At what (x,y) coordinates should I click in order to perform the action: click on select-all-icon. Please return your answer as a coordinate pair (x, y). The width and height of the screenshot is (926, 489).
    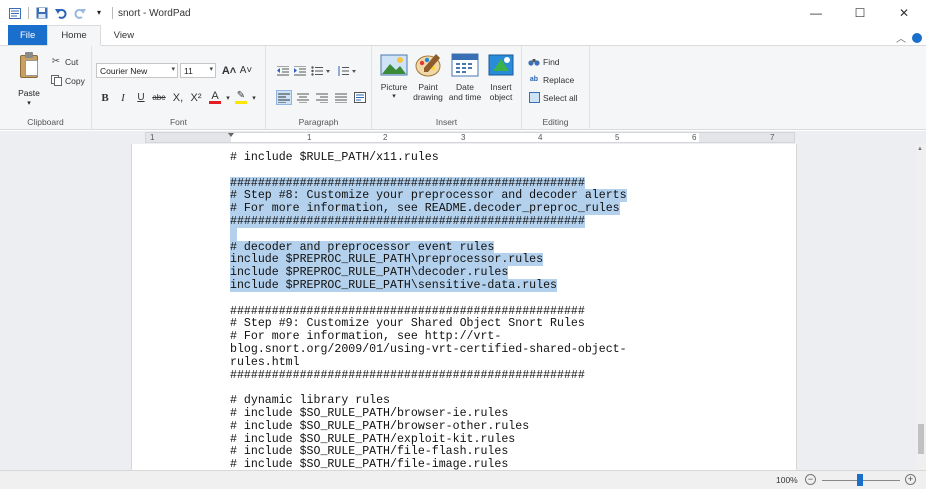
    Looking at the image, I should click on (534, 97).